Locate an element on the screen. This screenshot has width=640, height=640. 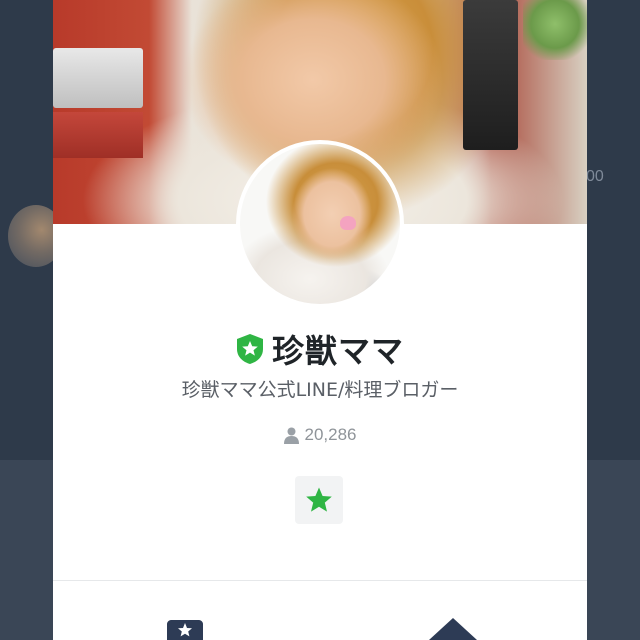
background-panel-left is located at coordinates (26, 550).